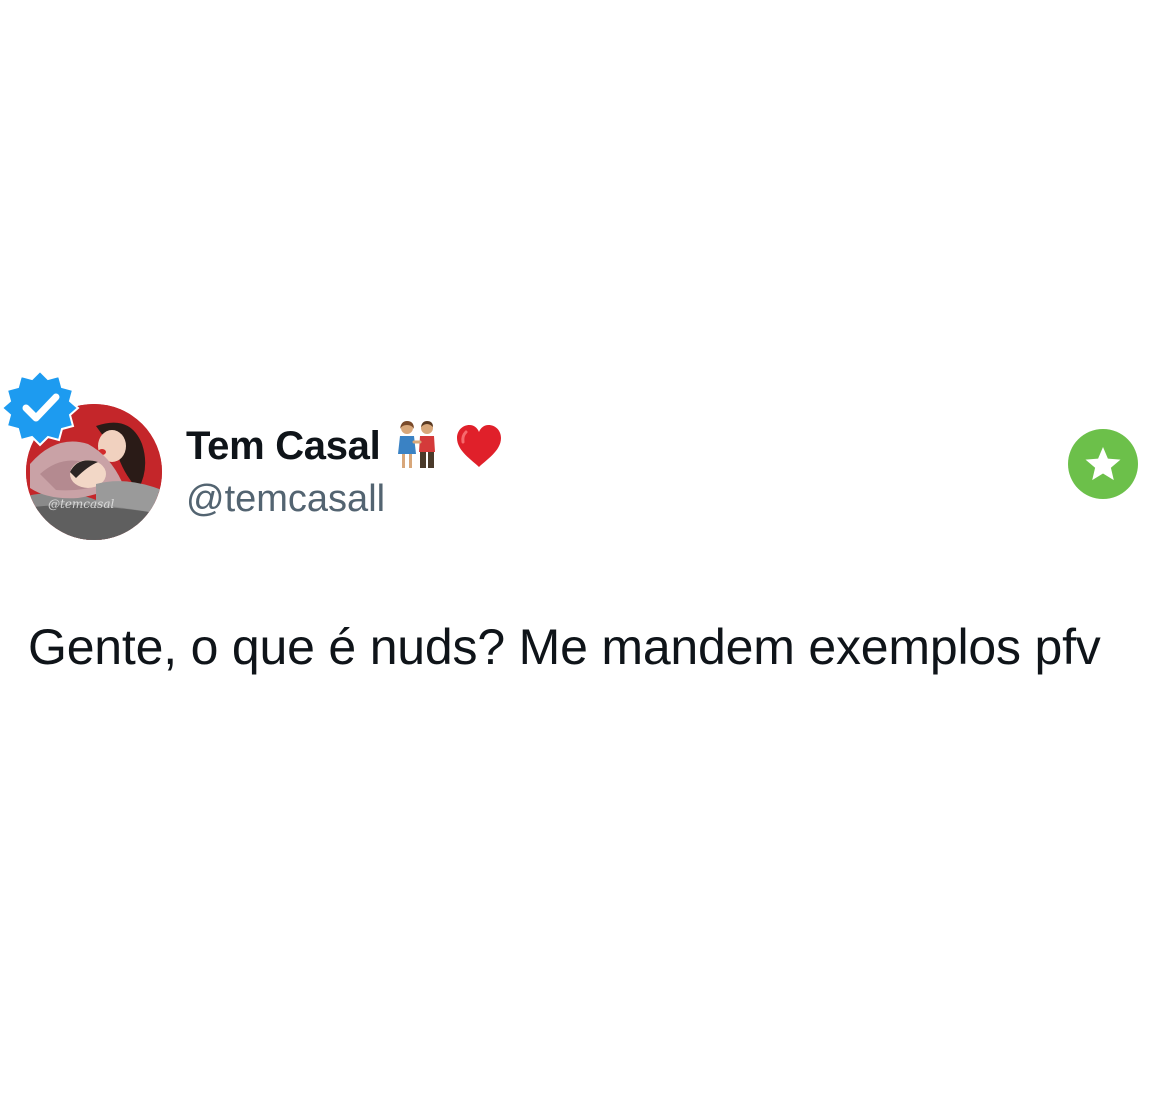 This screenshot has height=1100, width=1170. Describe the element at coordinates (285, 499) in the screenshot. I see `author-handle: @temcasall` at that location.